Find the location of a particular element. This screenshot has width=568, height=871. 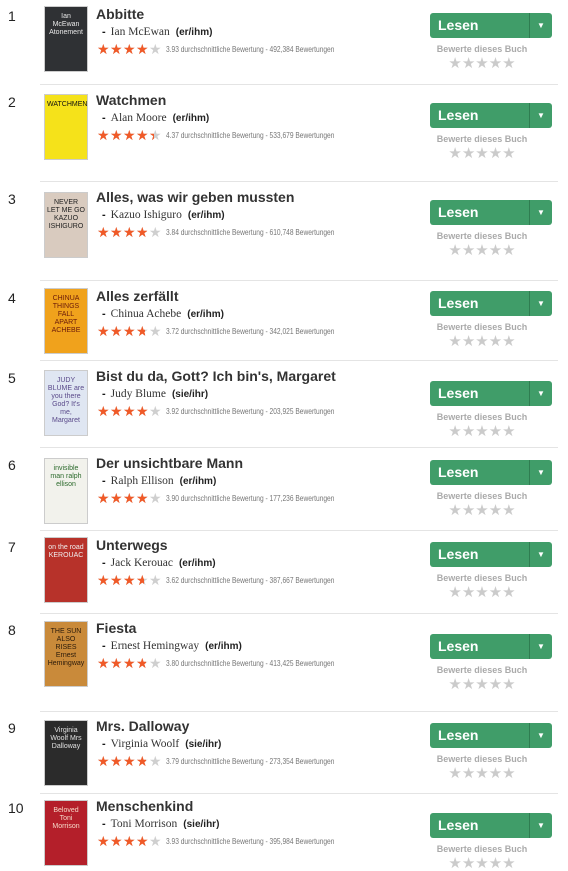

book-title-link: Watchmen is located at coordinates (131, 100).